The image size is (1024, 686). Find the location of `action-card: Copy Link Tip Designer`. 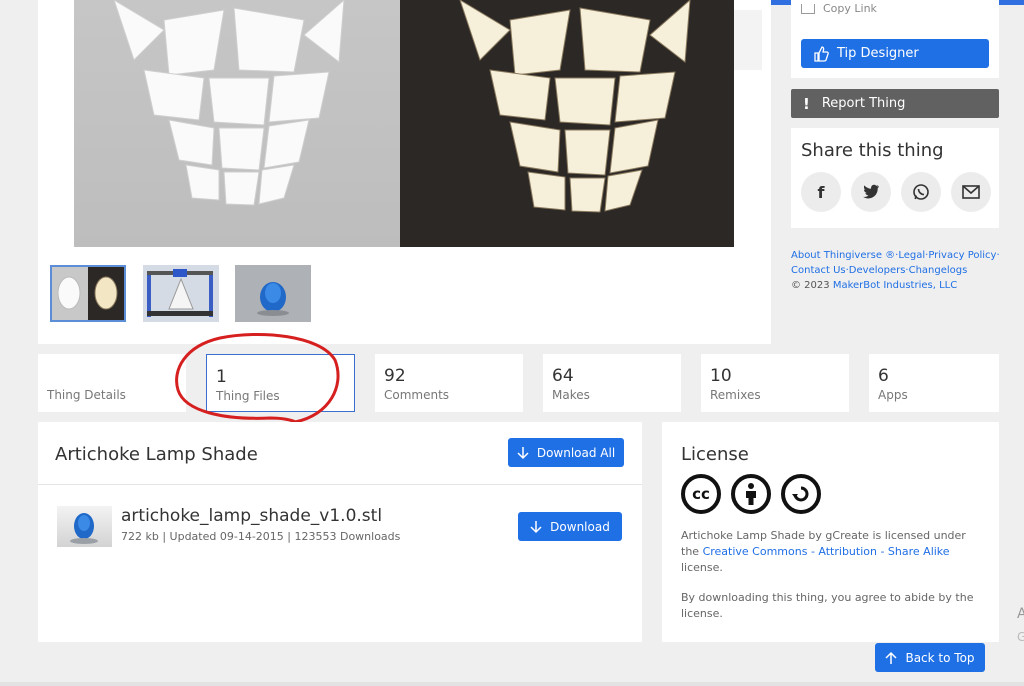

action-card: Copy Link Tip Designer is located at coordinates (895, 39).